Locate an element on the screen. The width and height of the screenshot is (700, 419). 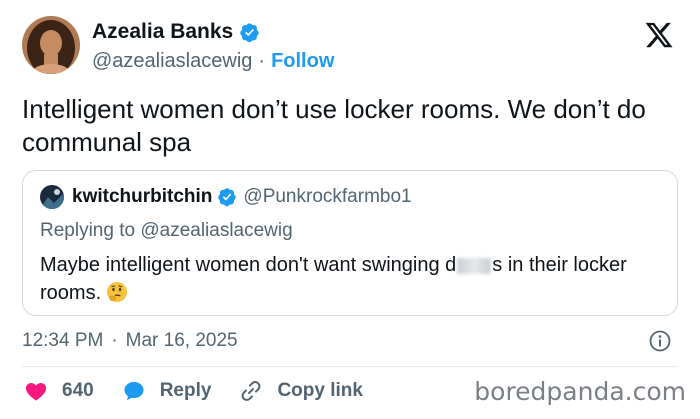
quoted-author-avatar is located at coordinates (52, 197).